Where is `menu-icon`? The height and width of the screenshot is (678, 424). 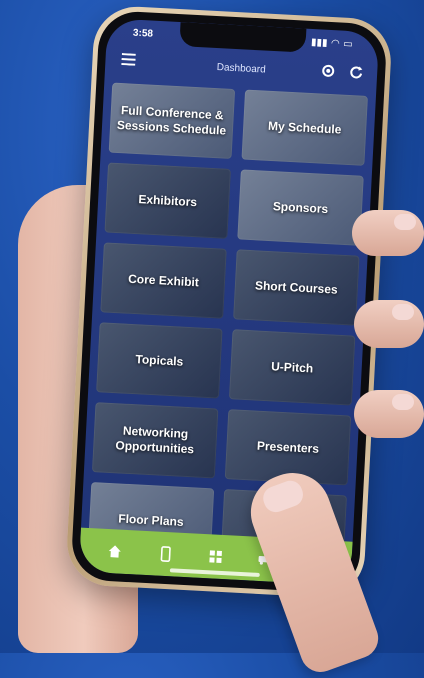
menu-icon is located at coordinates (128, 61).